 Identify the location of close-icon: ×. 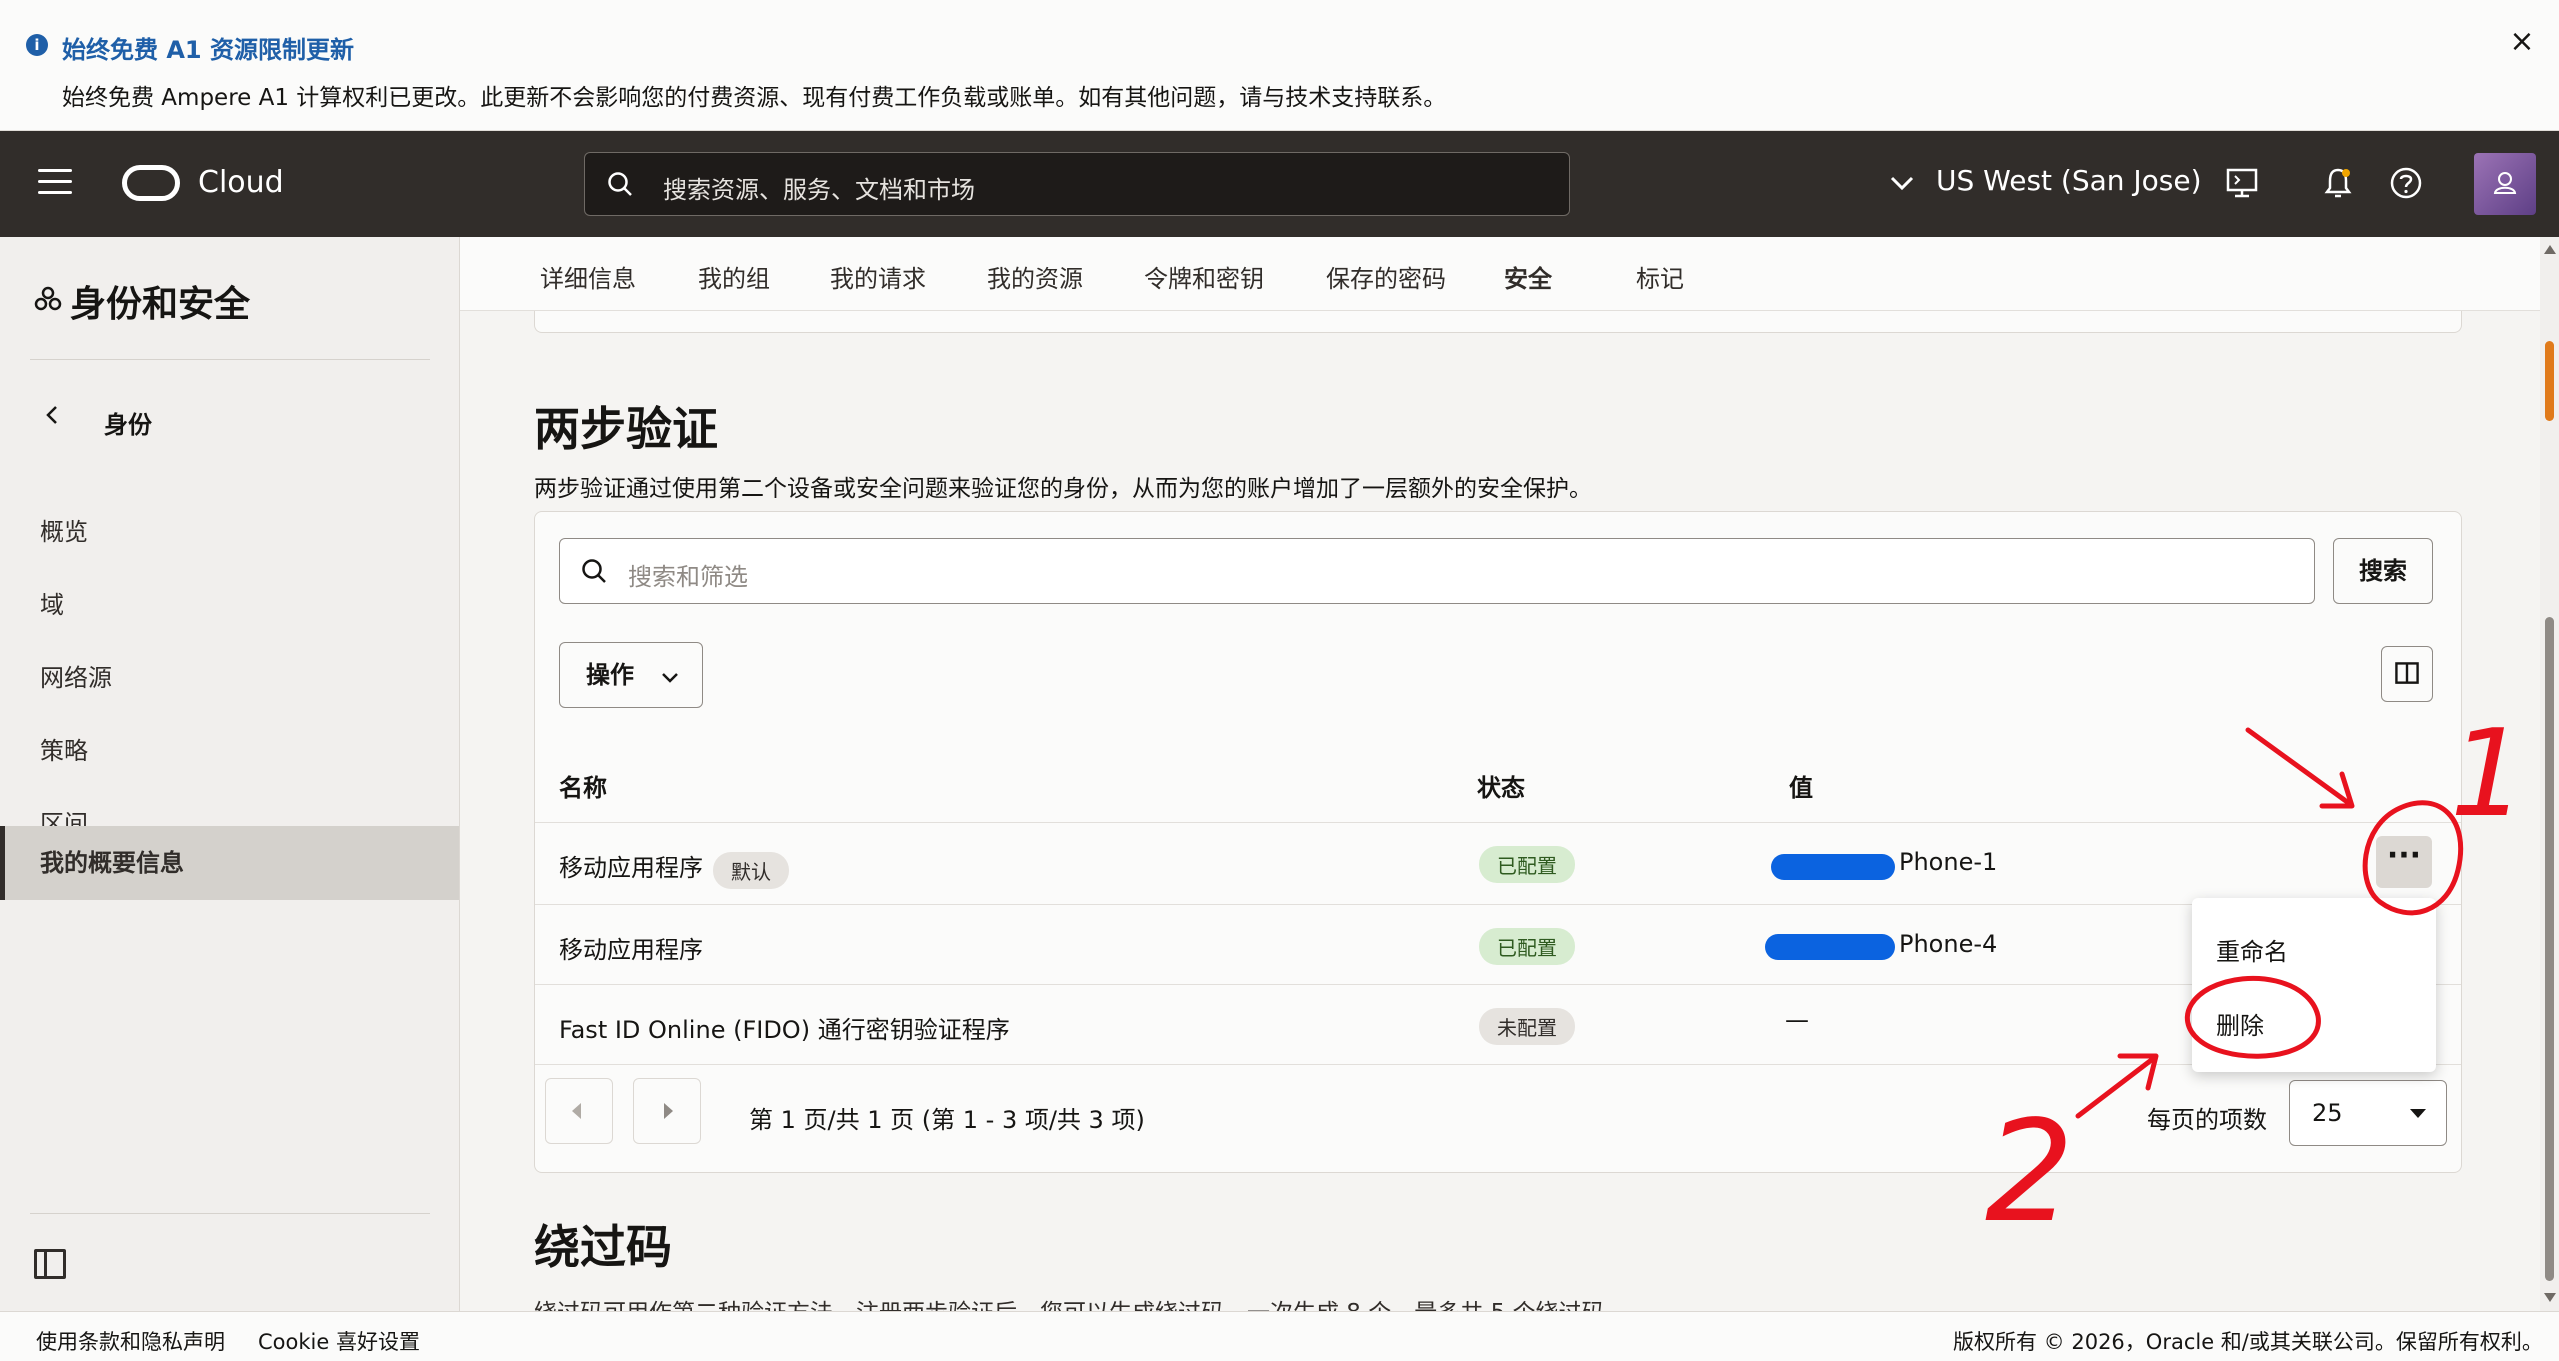
(2522, 42).